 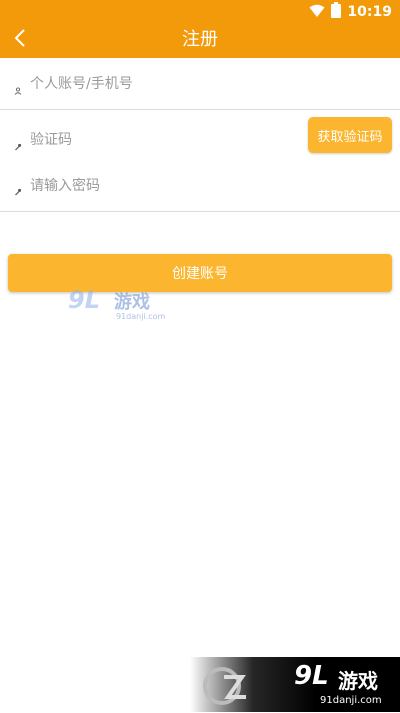 What do you see at coordinates (336, 12) in the screenshot?
I see `battery-icon` at bounding box center [336, 12].